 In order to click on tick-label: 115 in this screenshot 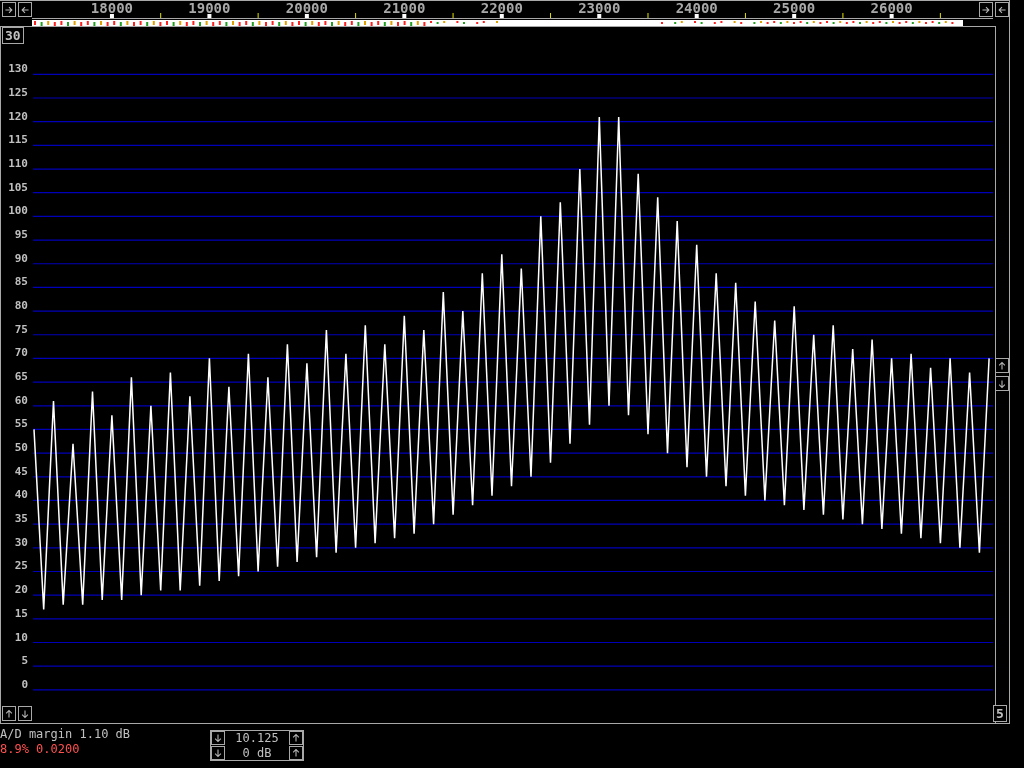, I will do `click(18, 140)`.